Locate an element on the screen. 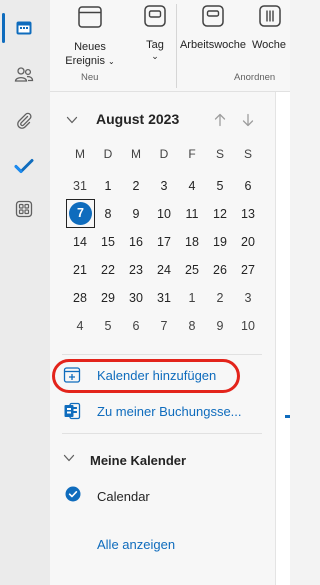  my-calendars-title: Meine Kalender is located at coordinates (138, 460).